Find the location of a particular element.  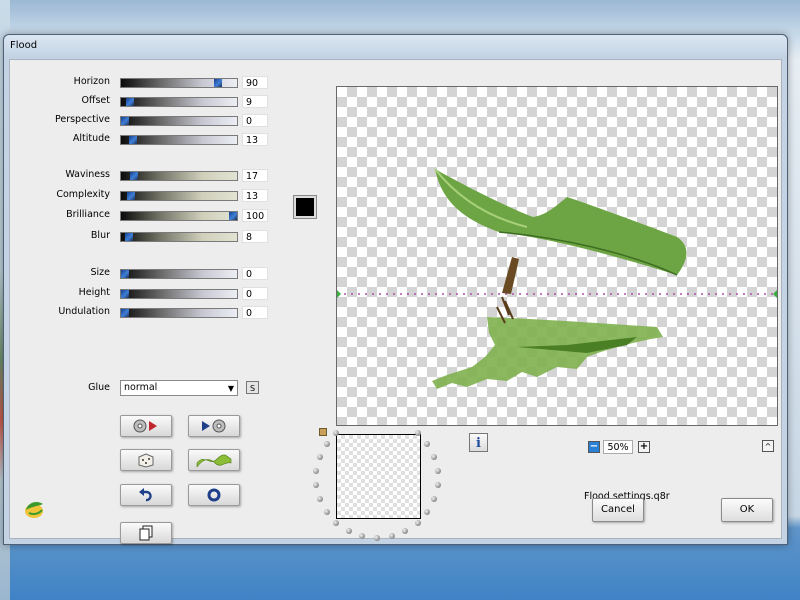

zoom-out-icon: − is located at coordinates (594, 446).